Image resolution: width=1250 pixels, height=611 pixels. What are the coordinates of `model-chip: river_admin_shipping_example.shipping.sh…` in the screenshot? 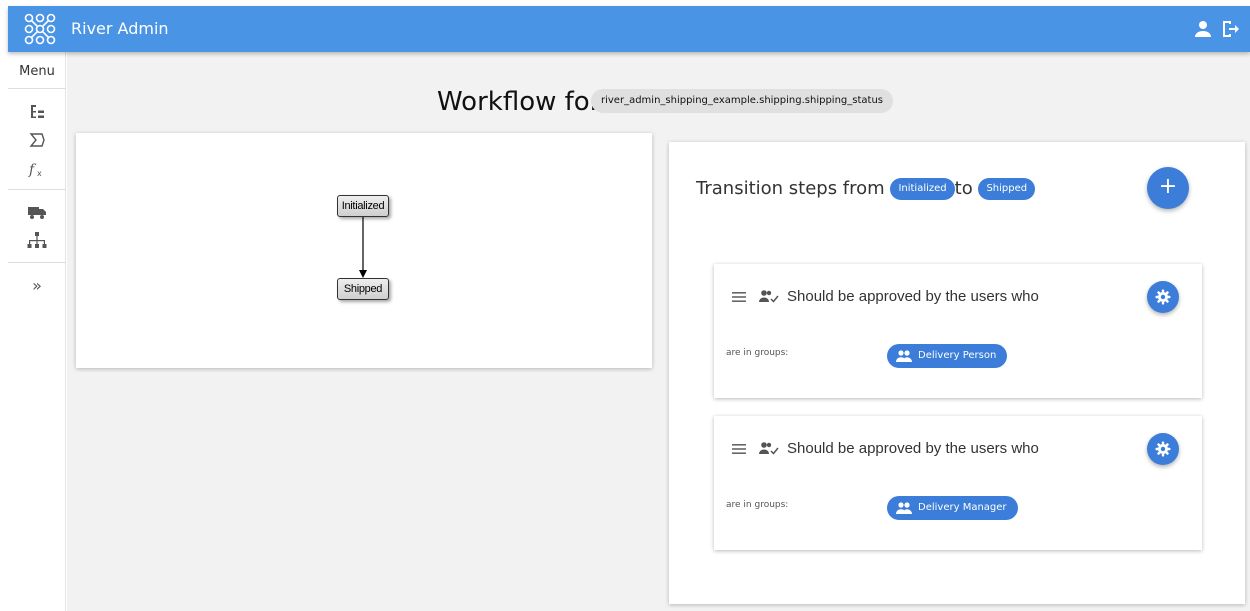 It's located at (742, 101).